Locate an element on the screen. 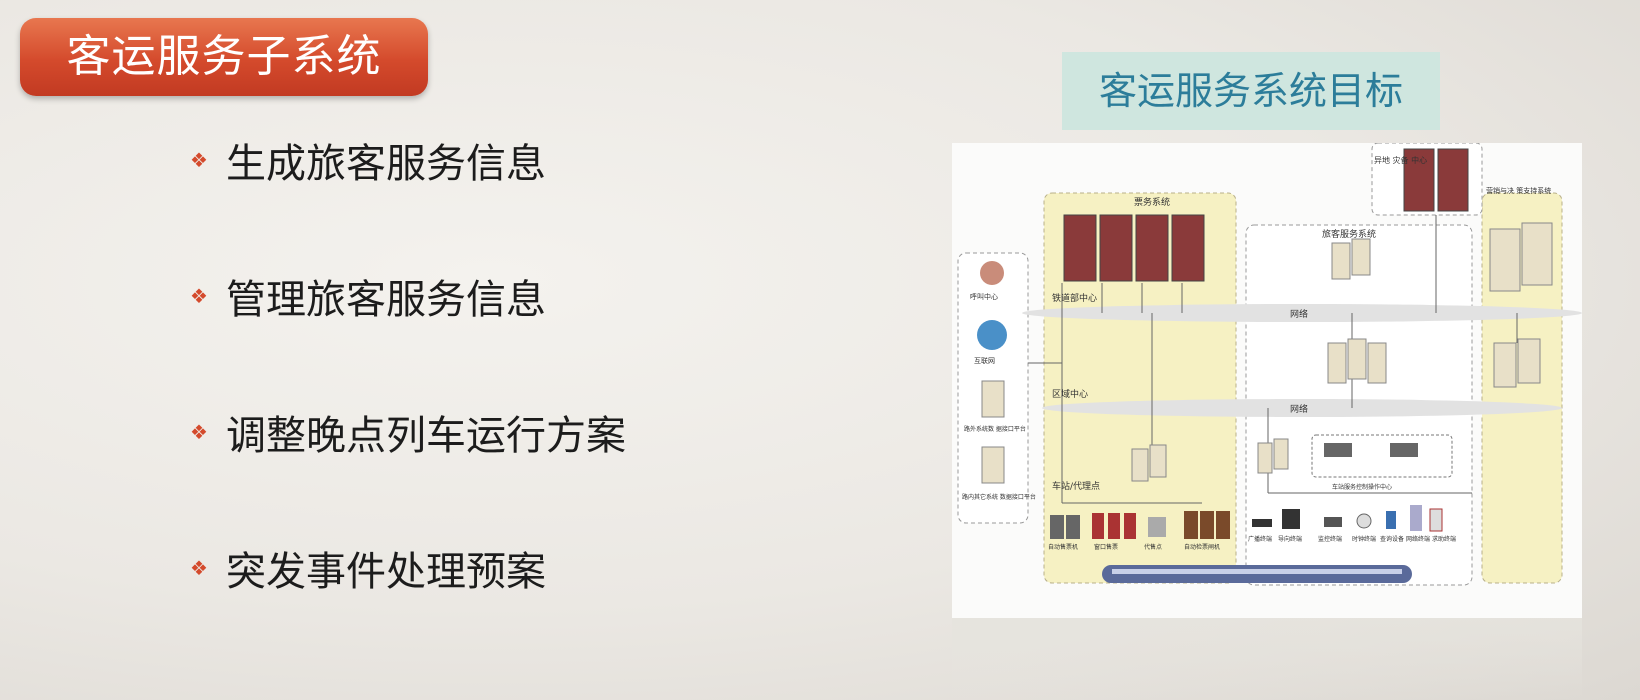 The image size is (1640, 700). terminal-label: 时钟终端 is located at coordinates (1364, 539).